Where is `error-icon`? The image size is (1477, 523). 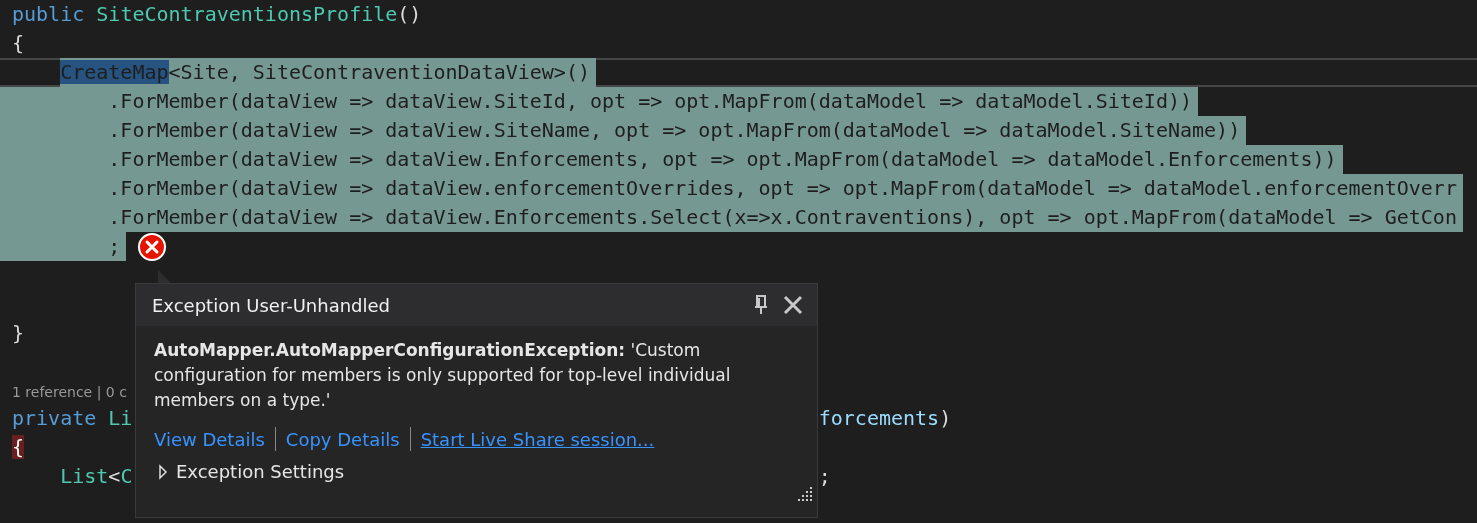 error-icon is located at coordinates (152, 246).